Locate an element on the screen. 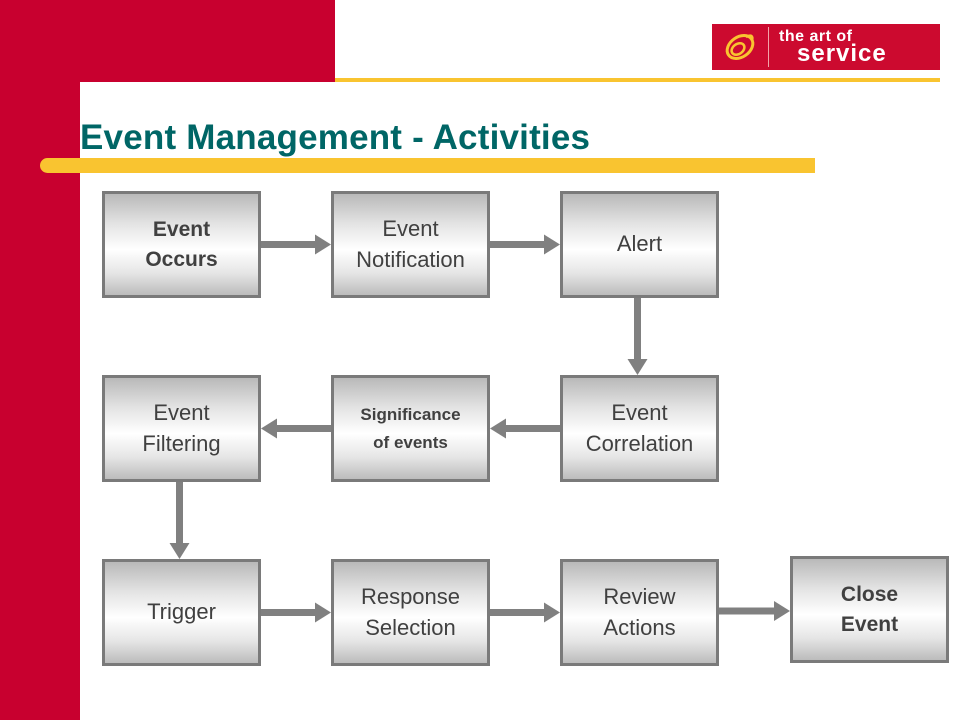  node-significance-of-events: Significance of events is located at coordinates (410, 428).